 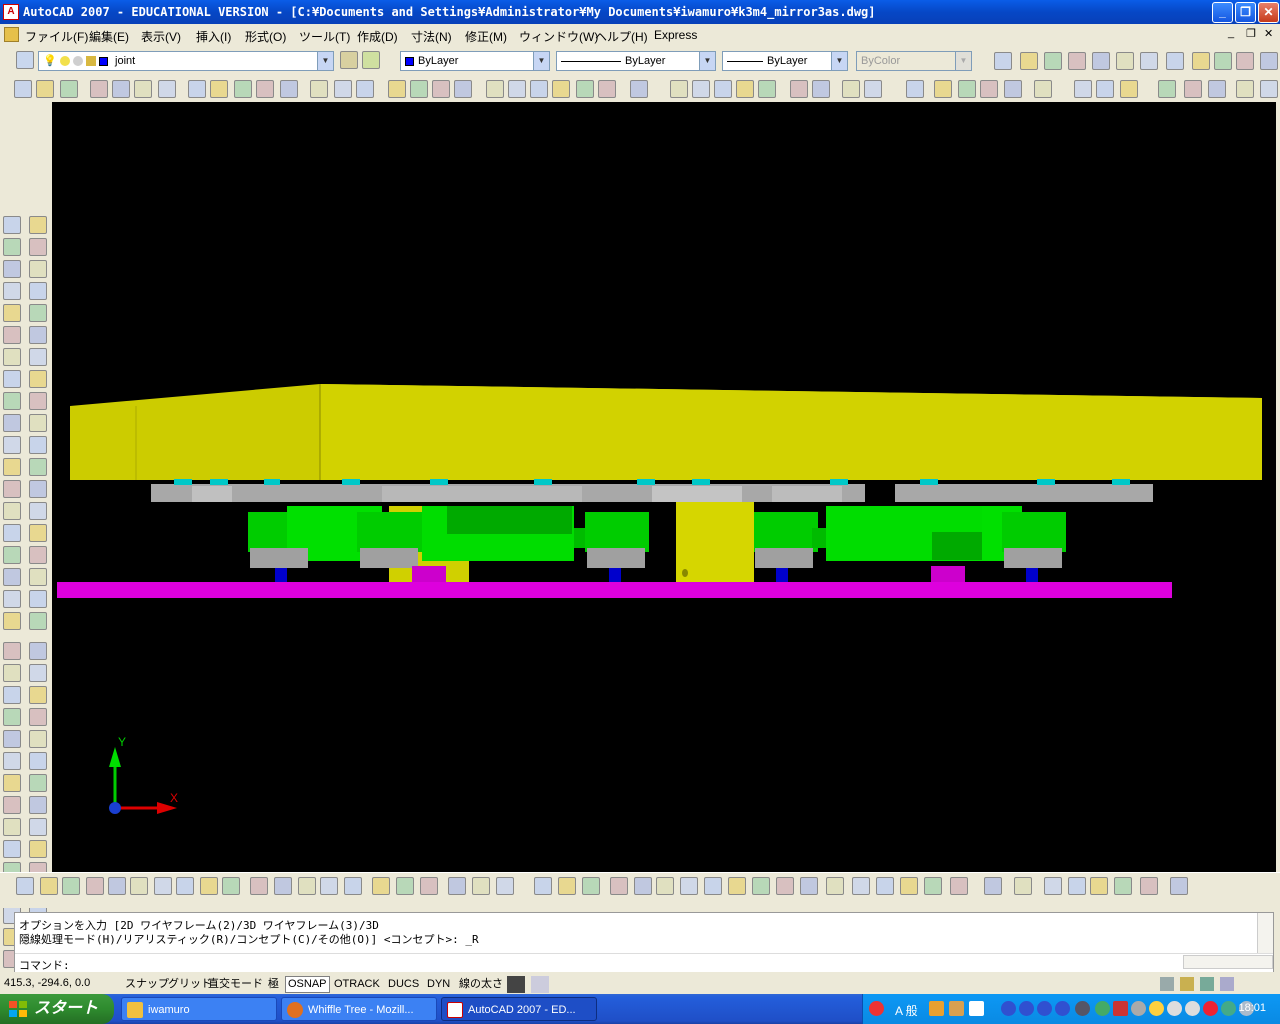 I want to click on menu-format: 形式(O), so click(x=265, y=36).